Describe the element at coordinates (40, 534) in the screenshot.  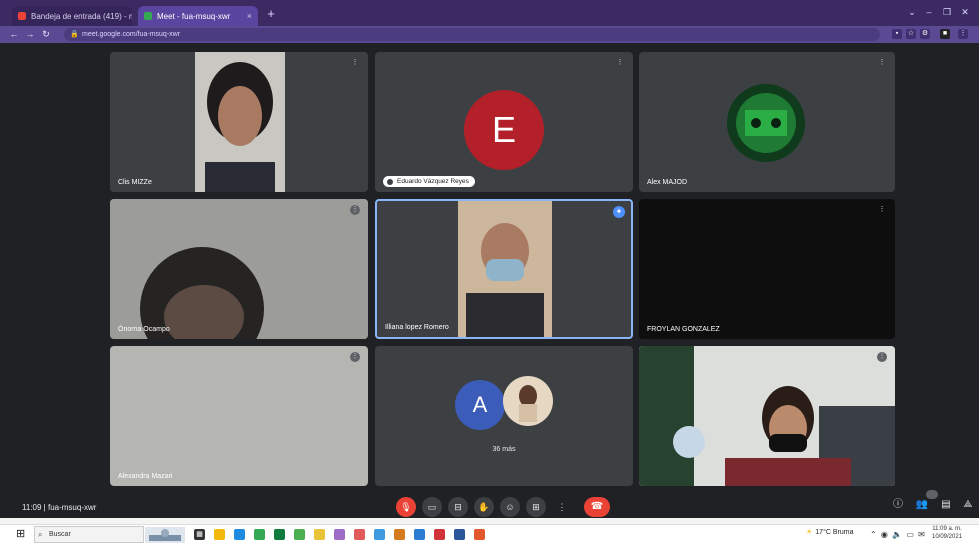
I see `search-icon: ⌕` at that location.